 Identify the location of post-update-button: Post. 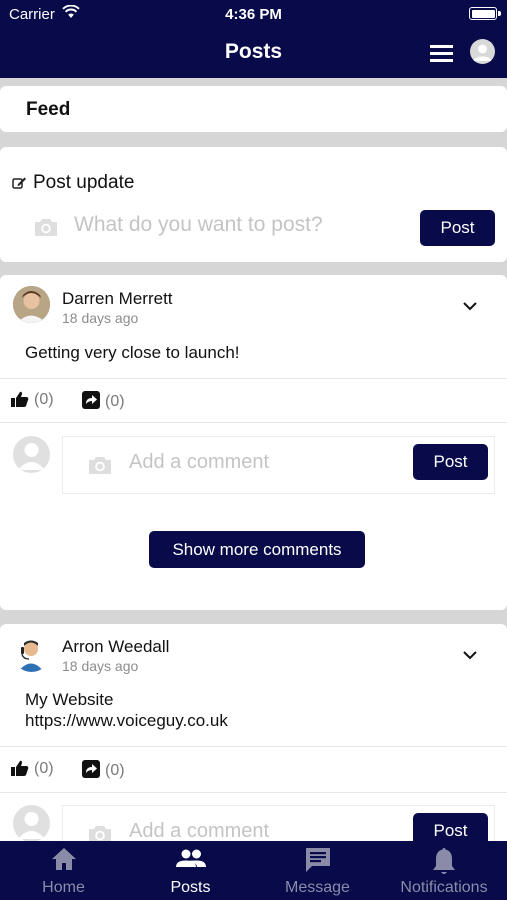
(457, 228).